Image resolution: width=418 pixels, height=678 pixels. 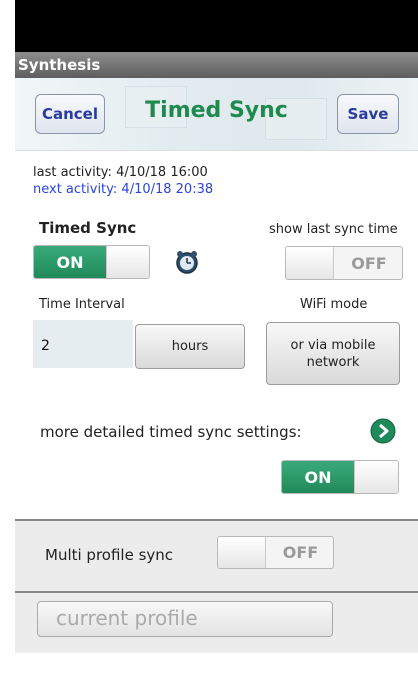 What do you see at coordinates (334, 304) in the screenshot?
I see `wifi-mode-label: WiFi mode` at bounding box center [334, 304].